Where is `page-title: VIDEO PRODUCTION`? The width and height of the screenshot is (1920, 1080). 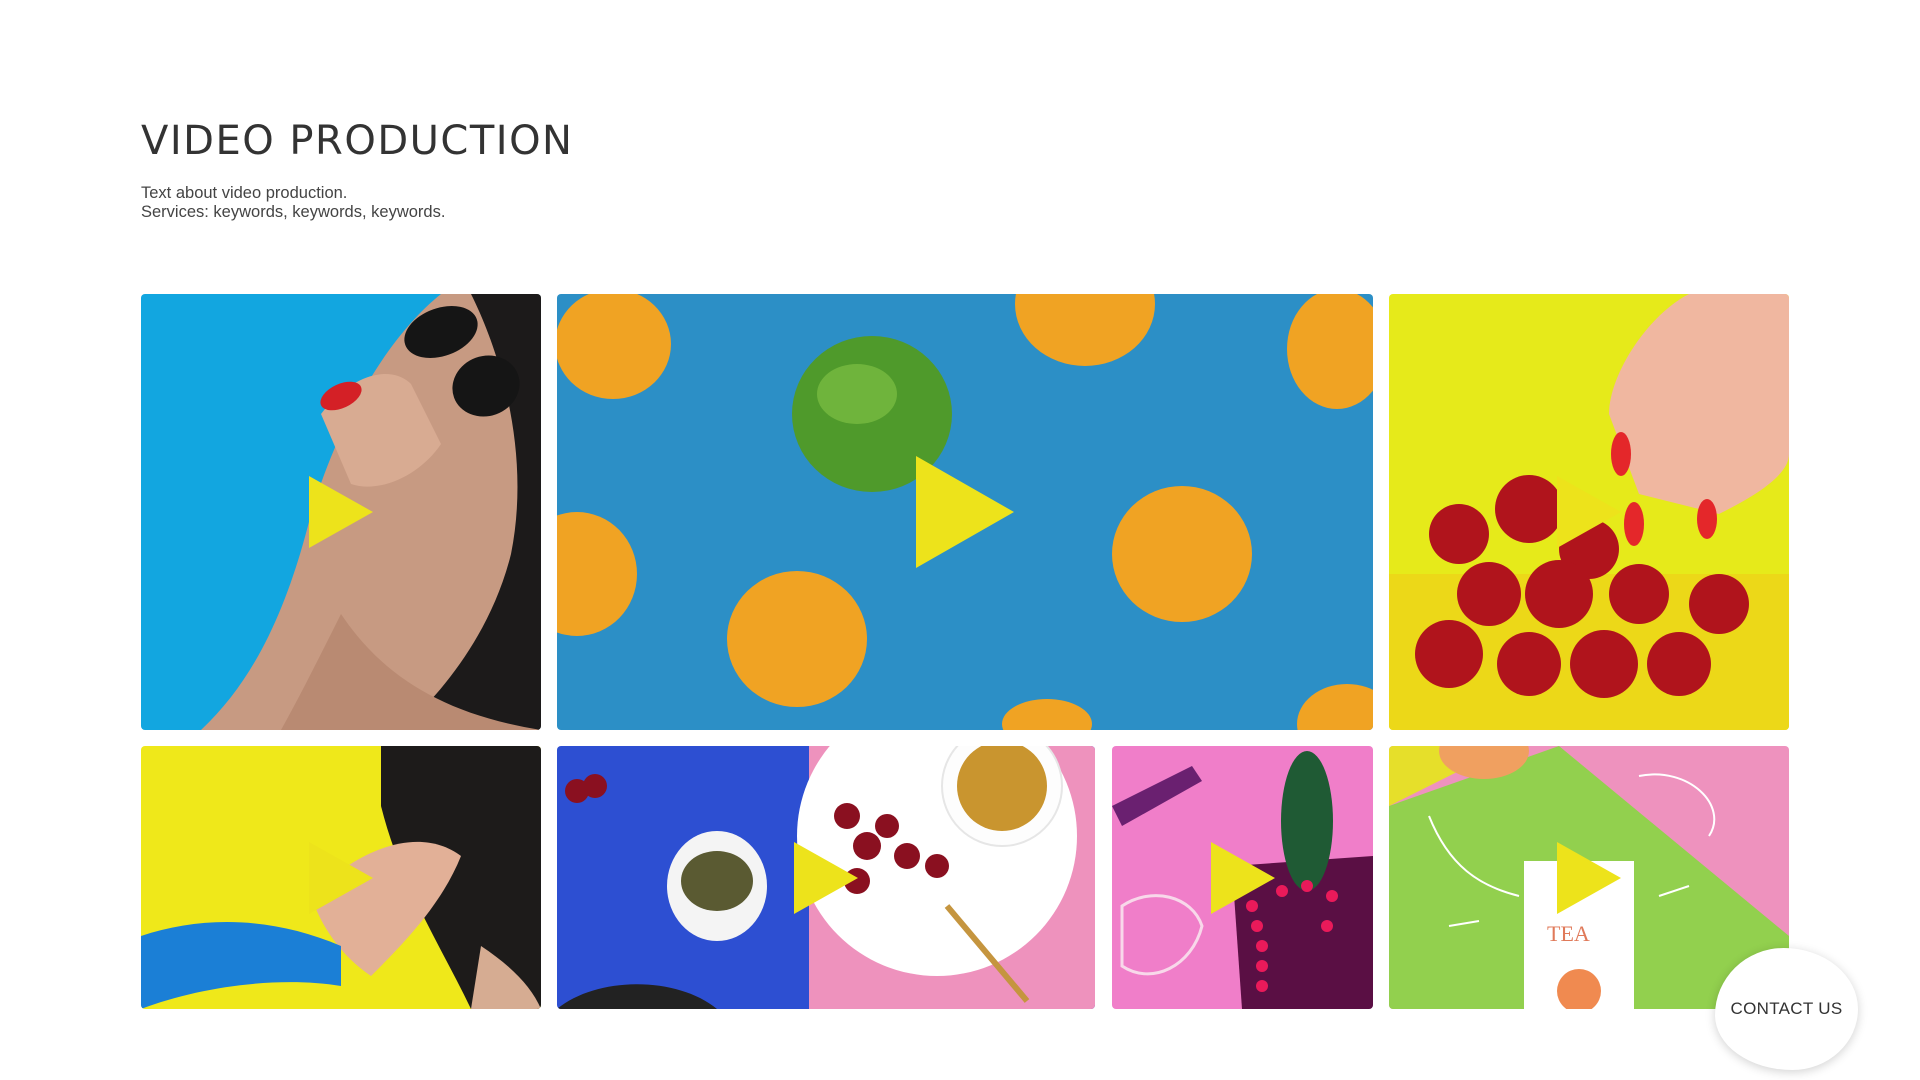 page-title: VIDEO PRODUCTION is located at coordinates (357, 141).